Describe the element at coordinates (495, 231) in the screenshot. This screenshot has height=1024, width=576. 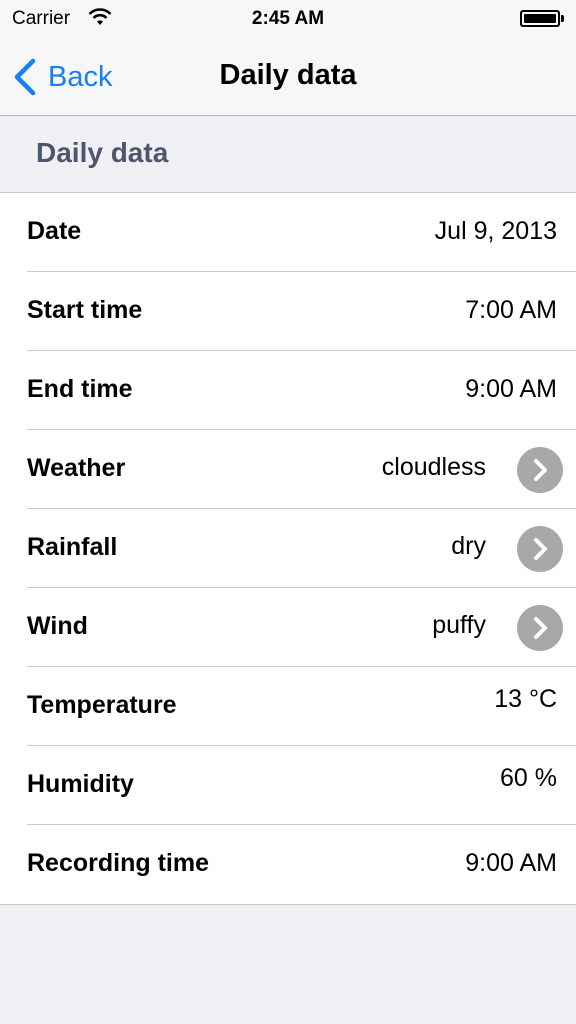
I see `row-value: Jul 9, 2013` at that location.